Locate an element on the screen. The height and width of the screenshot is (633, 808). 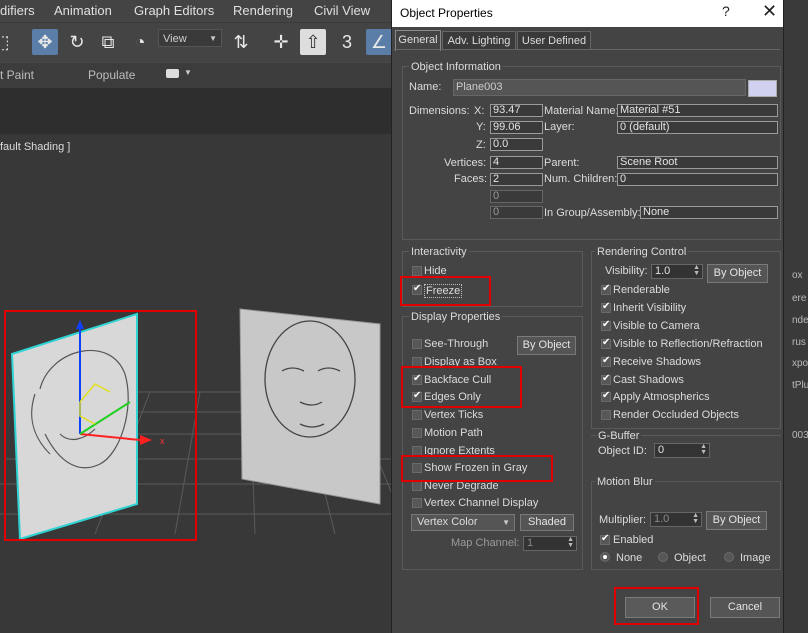
vertices-label: Vertices: is located at coordinates (465, 163).